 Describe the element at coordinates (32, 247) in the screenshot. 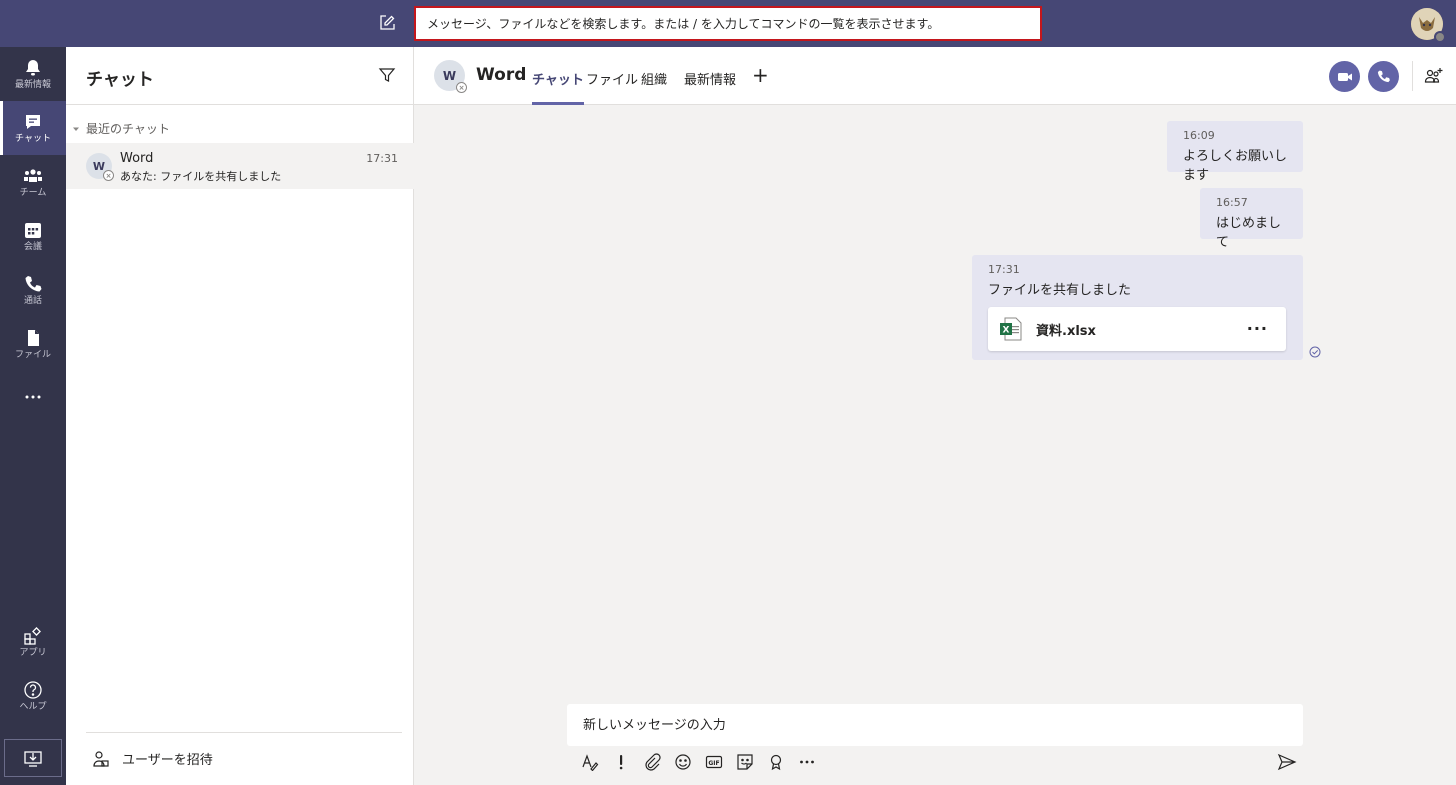

I see `rail-label: 会議` at that location.